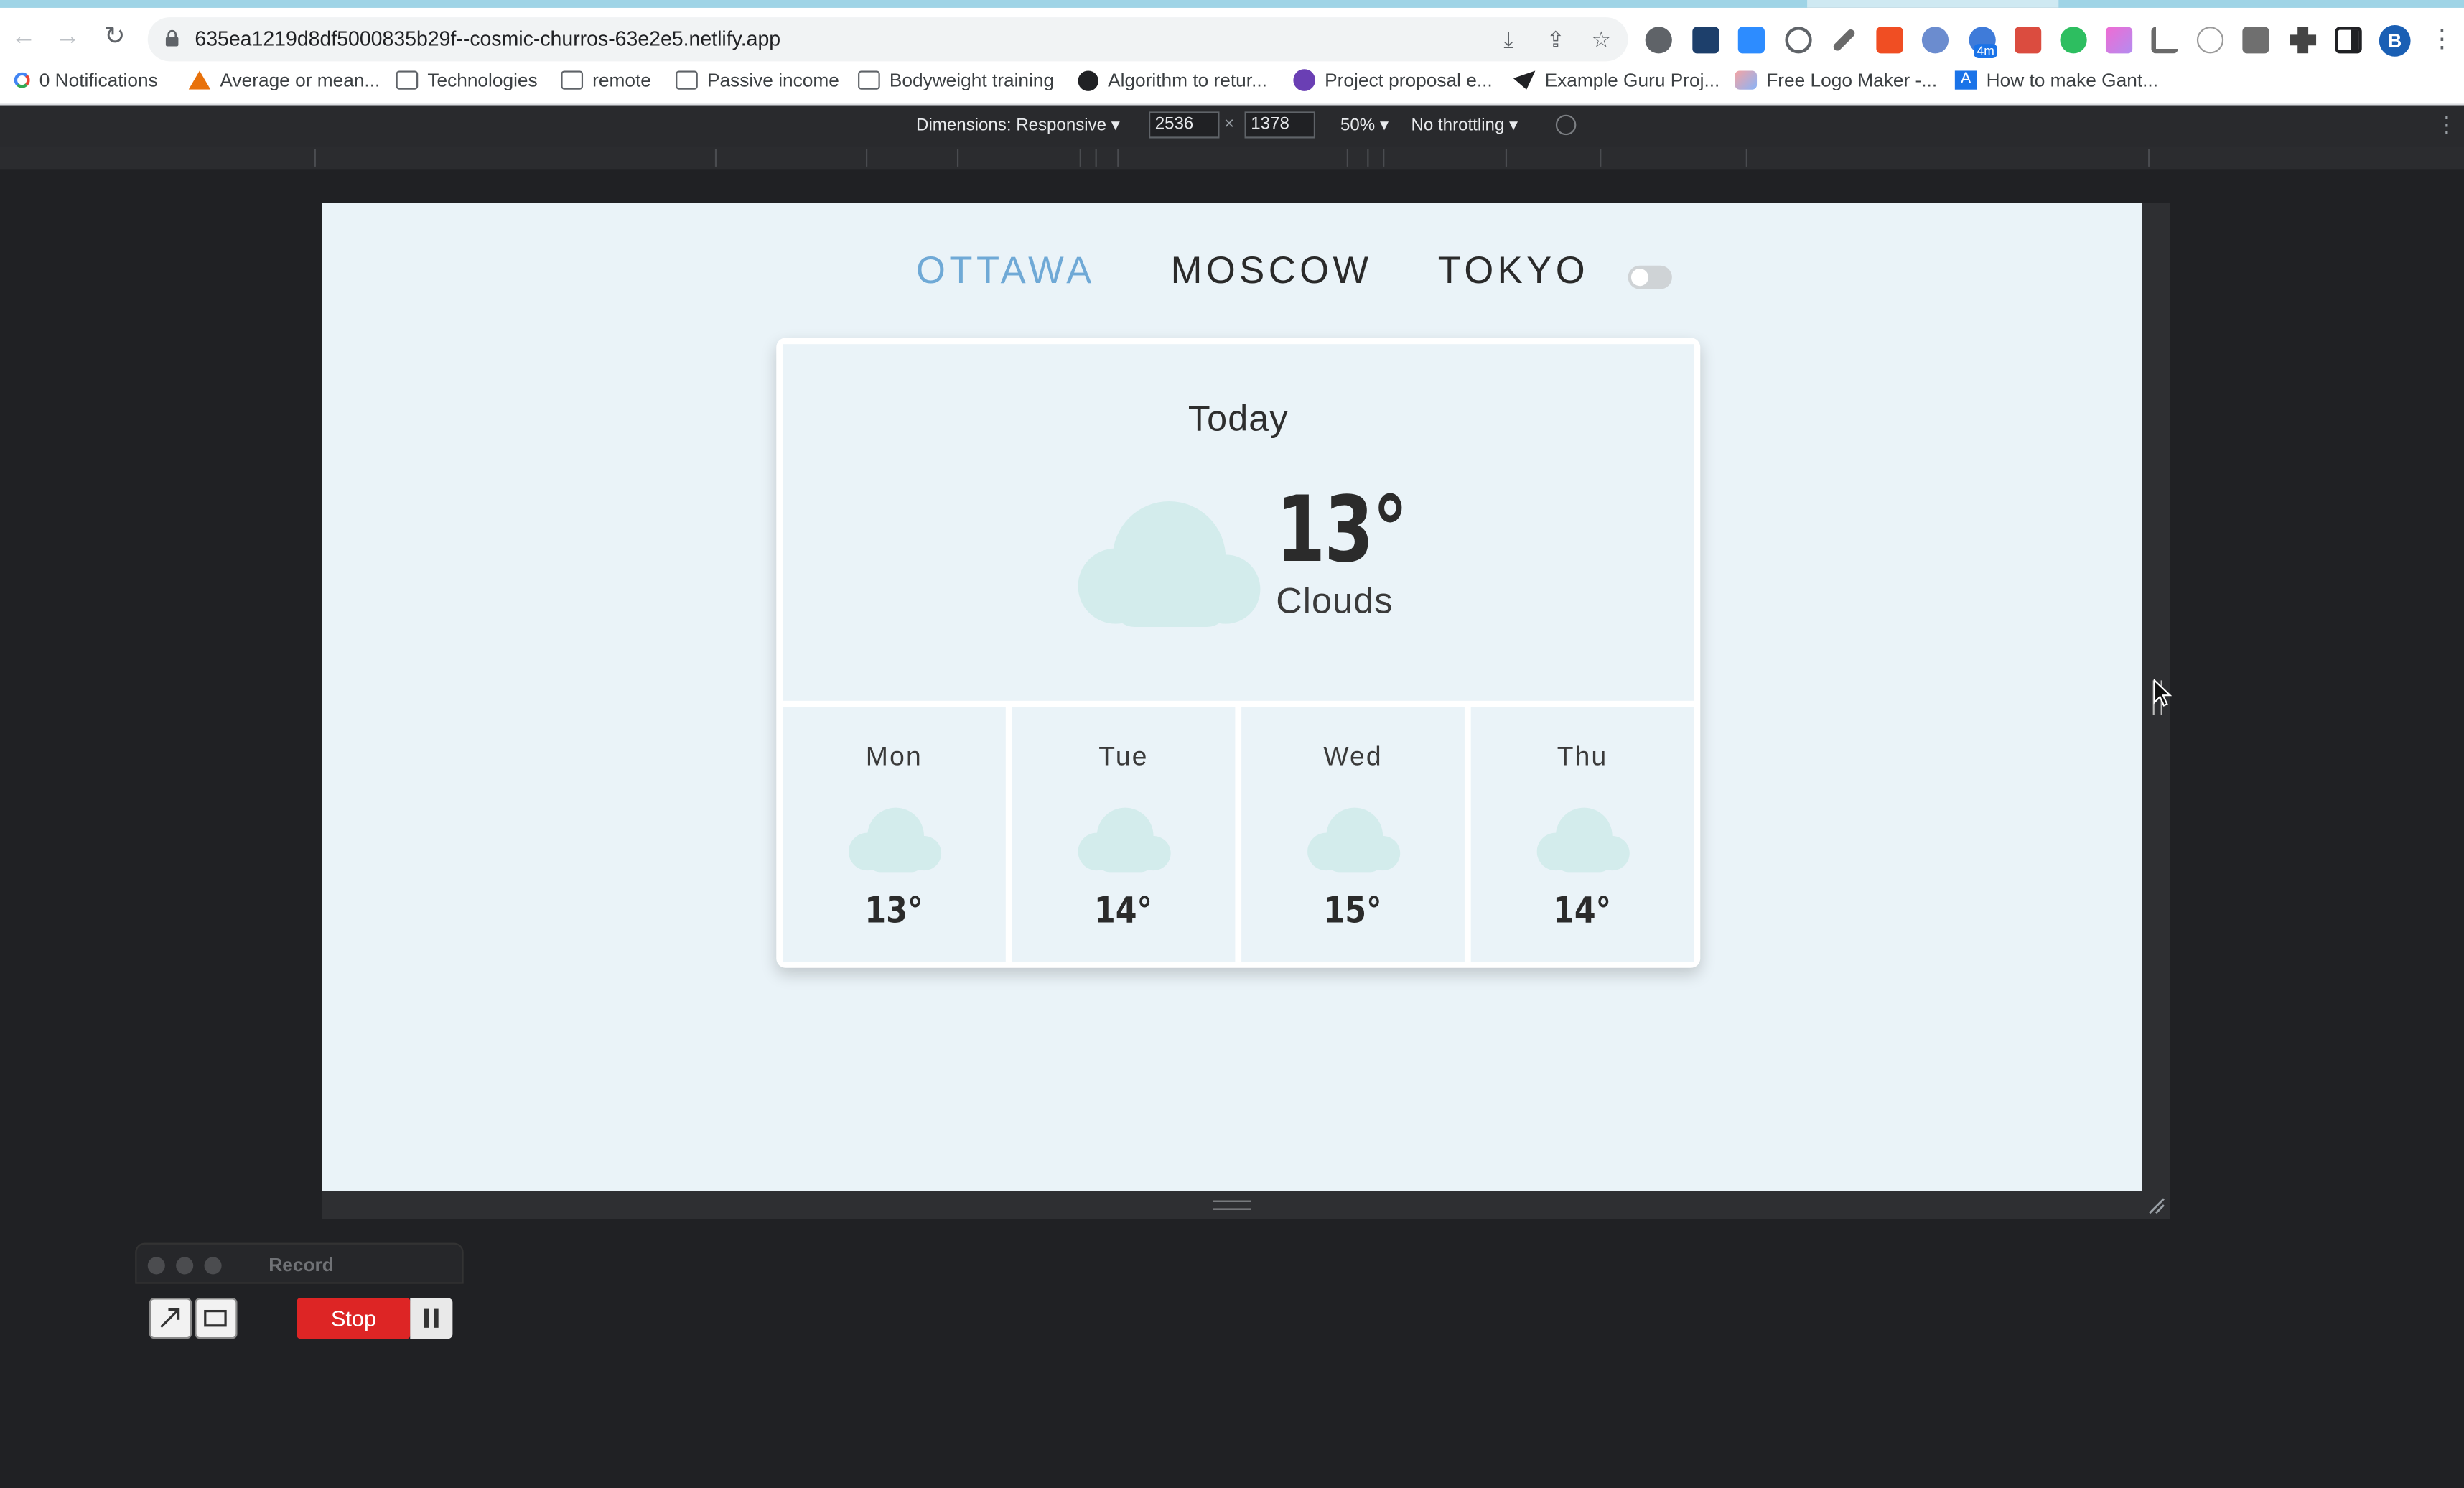 Image resolution: width=2464 pixels, height=1488 pixels. I want to click on throttling-dropdown: No throttling ▾, so click(1464, 125).